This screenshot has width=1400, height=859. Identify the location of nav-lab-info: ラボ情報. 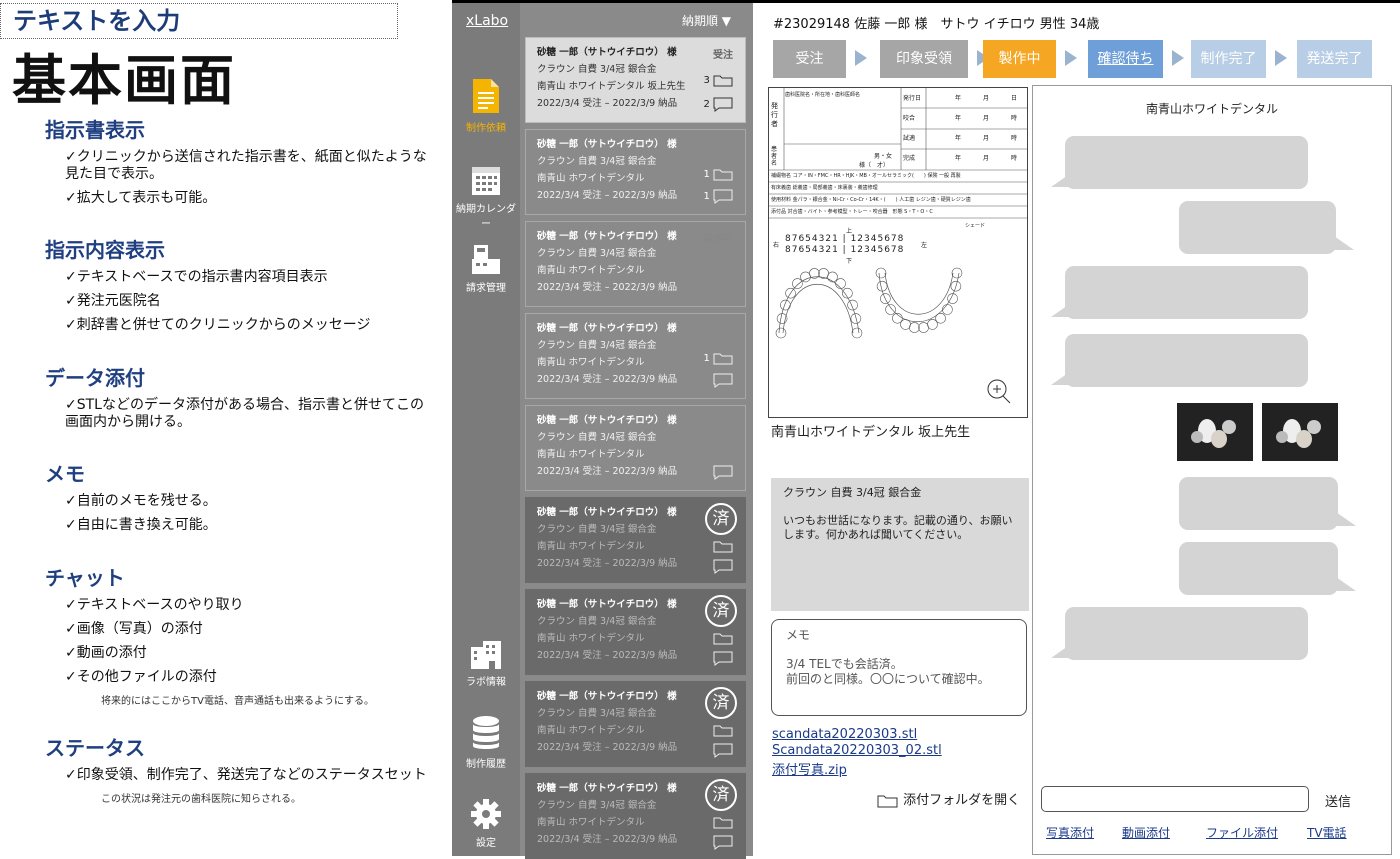
(486, 663).